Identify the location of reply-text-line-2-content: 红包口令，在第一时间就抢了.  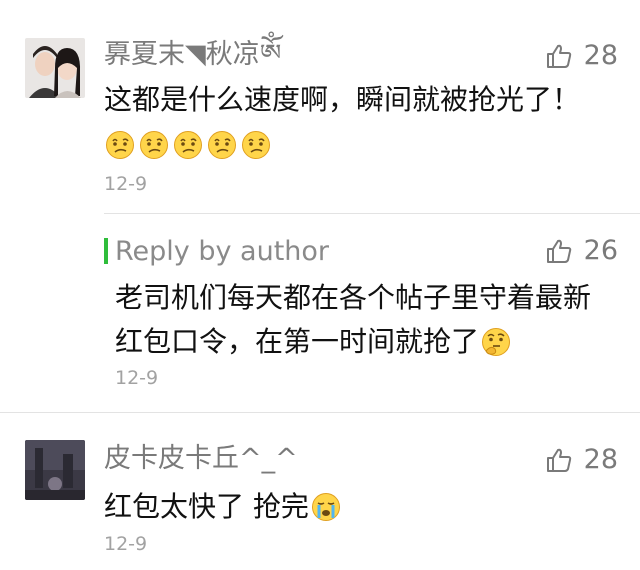
(297, 341).